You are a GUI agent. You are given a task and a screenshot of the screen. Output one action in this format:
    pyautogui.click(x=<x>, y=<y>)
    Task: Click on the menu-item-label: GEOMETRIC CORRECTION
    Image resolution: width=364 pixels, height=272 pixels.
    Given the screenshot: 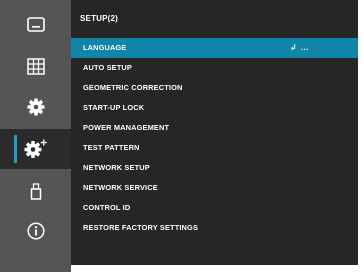 What is the action you would take?
    pyautogui.click(x=133, y=87)
    